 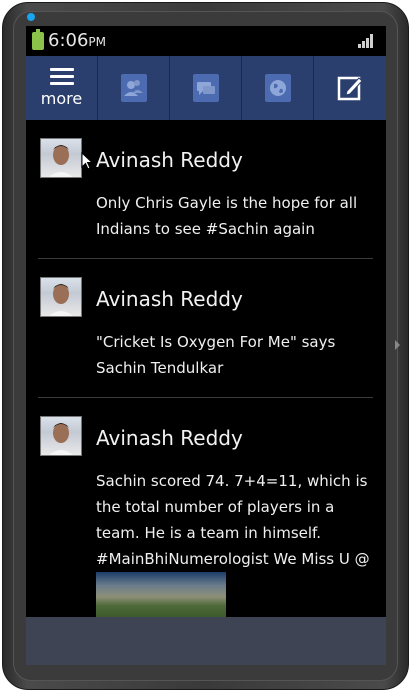 I want to click on messages-icon, so click(x=205, y=88).